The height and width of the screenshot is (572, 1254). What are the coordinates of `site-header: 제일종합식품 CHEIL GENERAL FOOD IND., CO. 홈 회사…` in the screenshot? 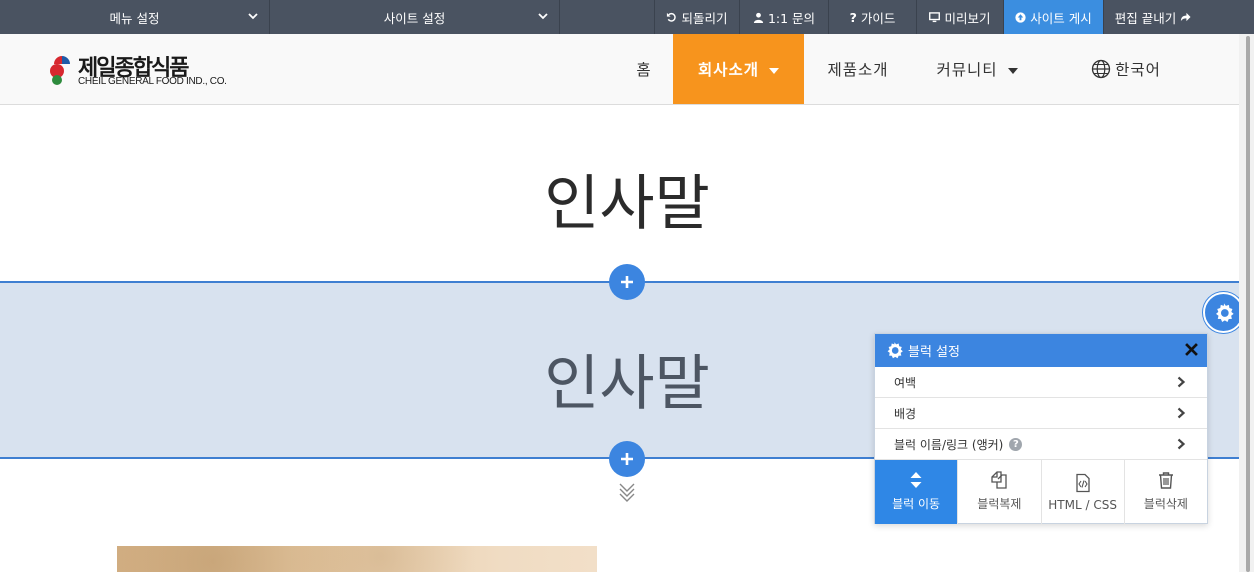 It's located at (619, 69).